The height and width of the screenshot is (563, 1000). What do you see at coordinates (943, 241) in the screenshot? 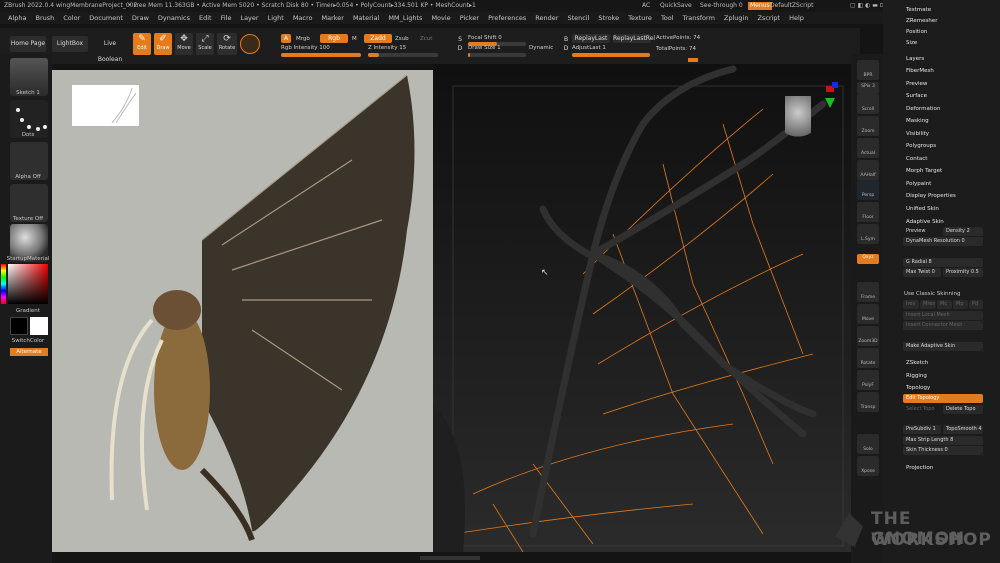
I see `dynamesh-resolution-slider: DynaMesh Resolution 0` at bounding box center [943, 241].